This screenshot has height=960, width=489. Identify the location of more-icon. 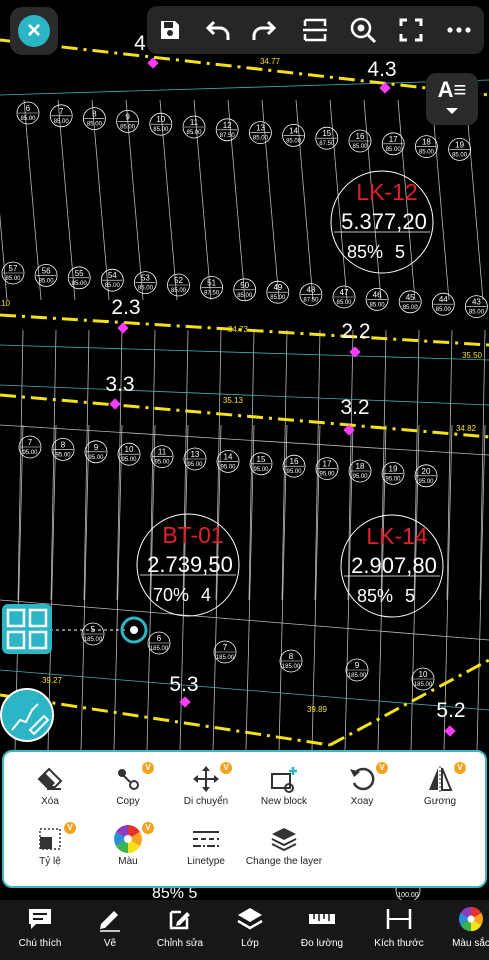
(459, 30).